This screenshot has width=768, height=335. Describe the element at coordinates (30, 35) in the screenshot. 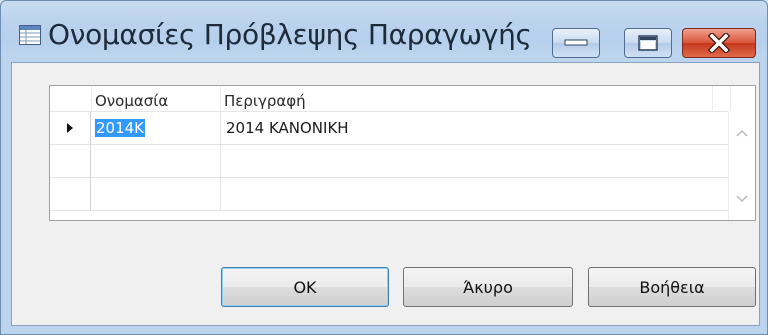

I see `grid-window-icon` at that location.